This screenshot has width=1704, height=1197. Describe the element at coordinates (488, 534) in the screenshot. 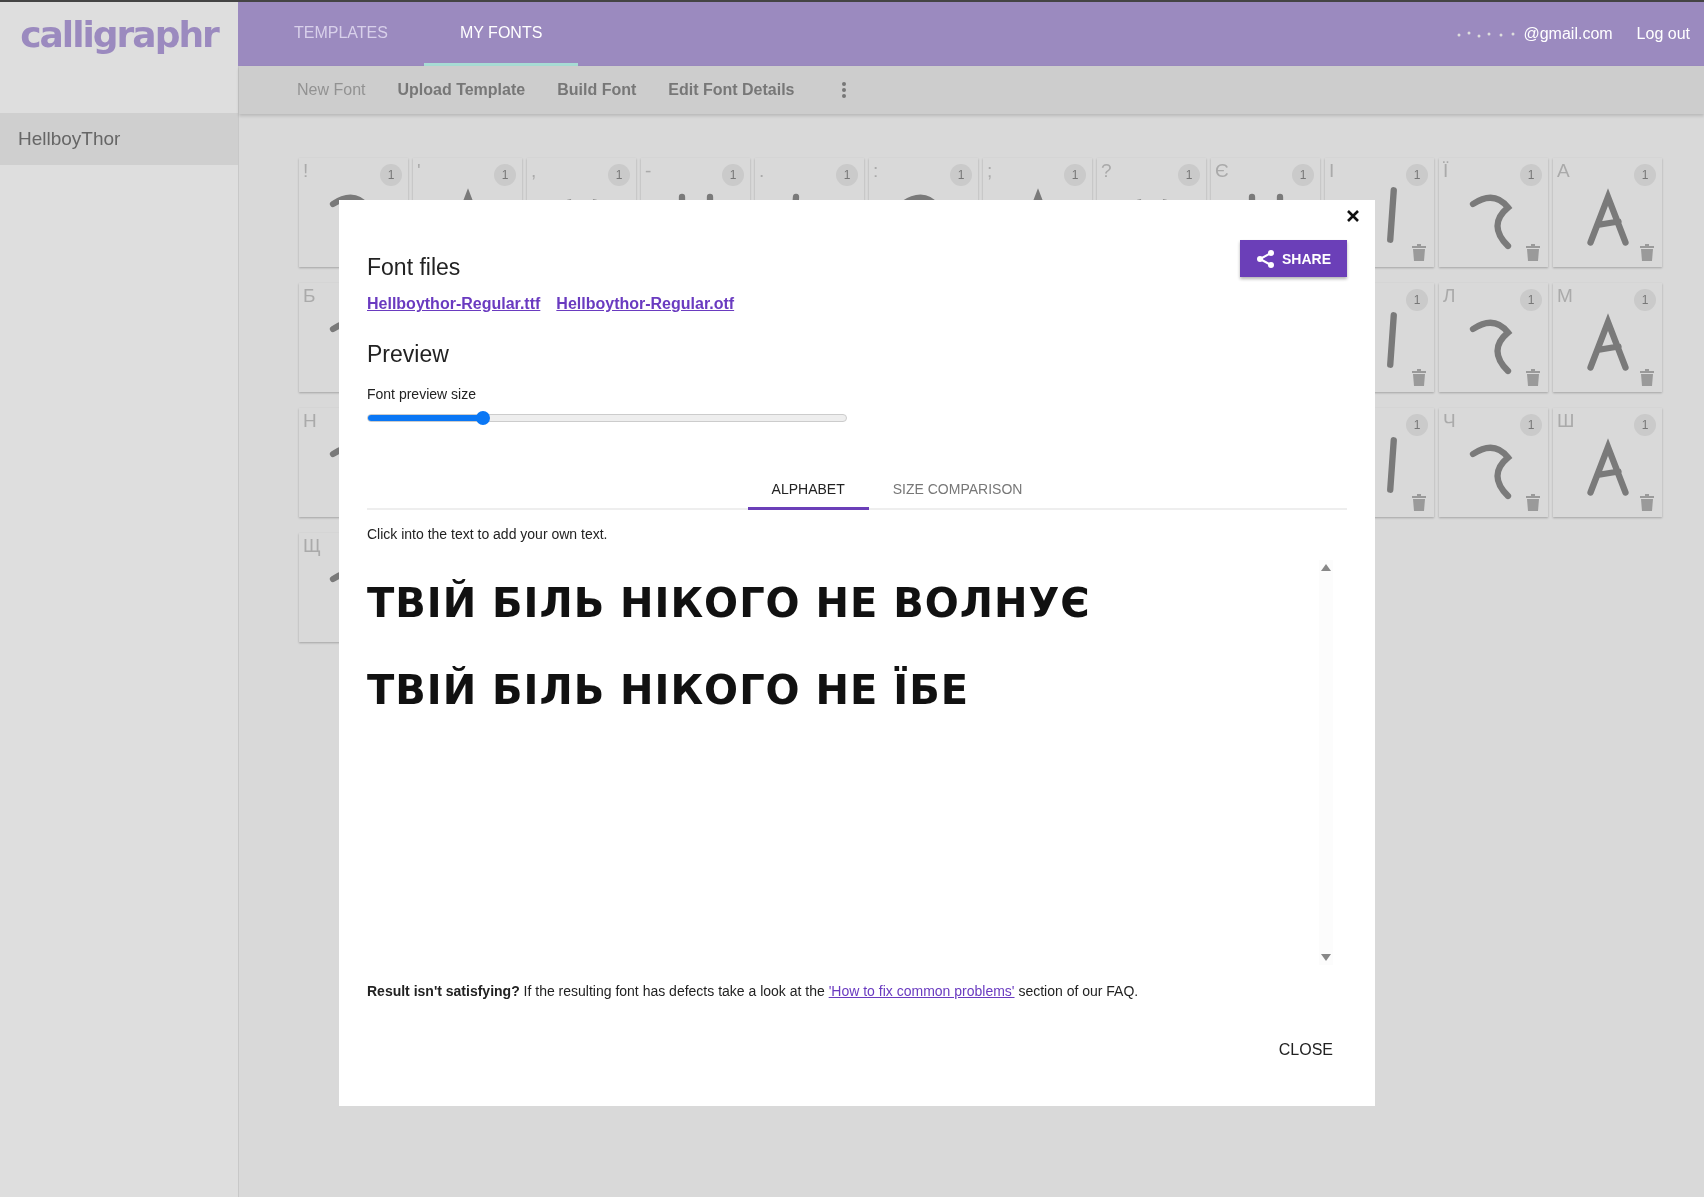

I see `hint-text: Click into the text to add your own text.` at that location.